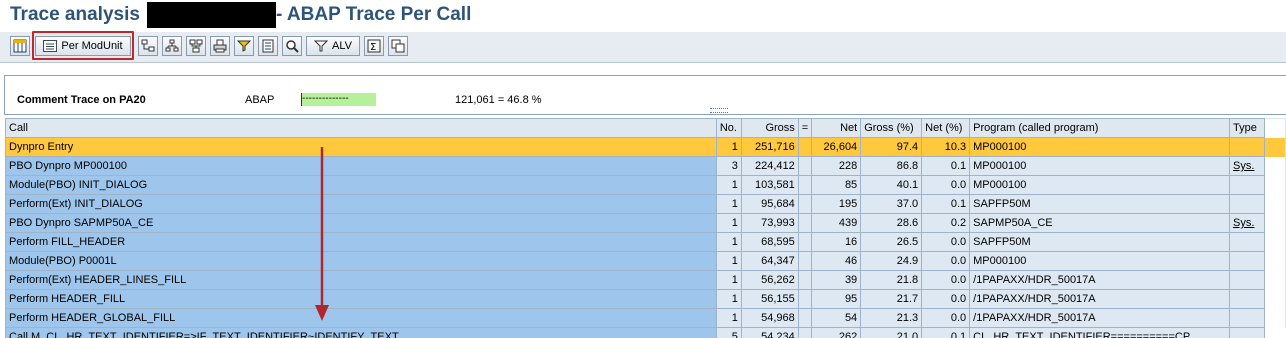  I want to click on print-button, so click(220, 46).